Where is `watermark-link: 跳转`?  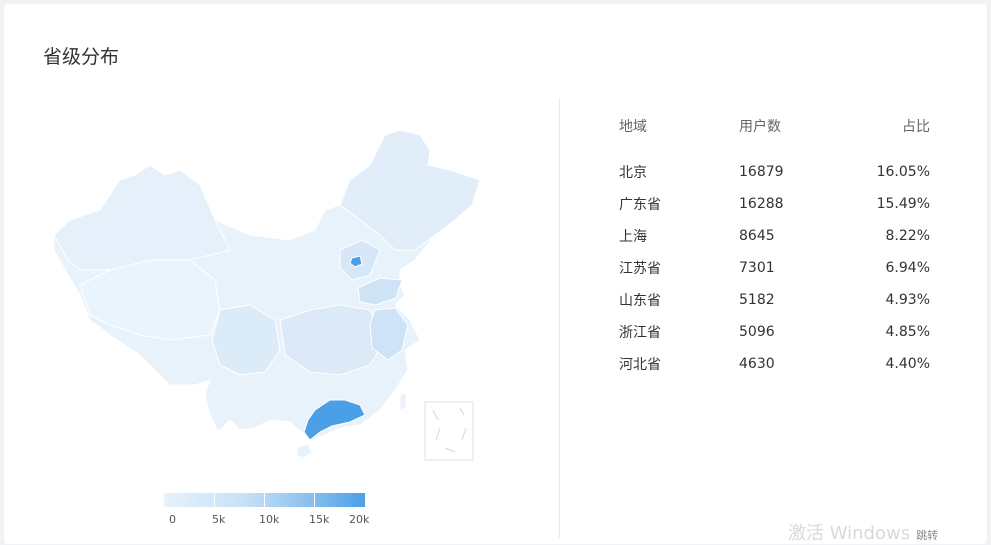
watermark-link: 跳转 is located at coordinates (927, 535).